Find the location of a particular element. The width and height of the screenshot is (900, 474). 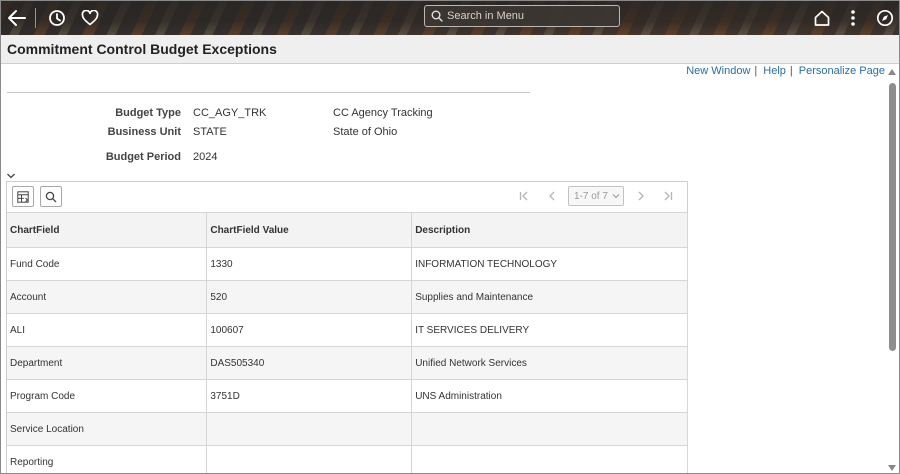

budget-period-label: Budget Period is located at coordinates (143, 157).